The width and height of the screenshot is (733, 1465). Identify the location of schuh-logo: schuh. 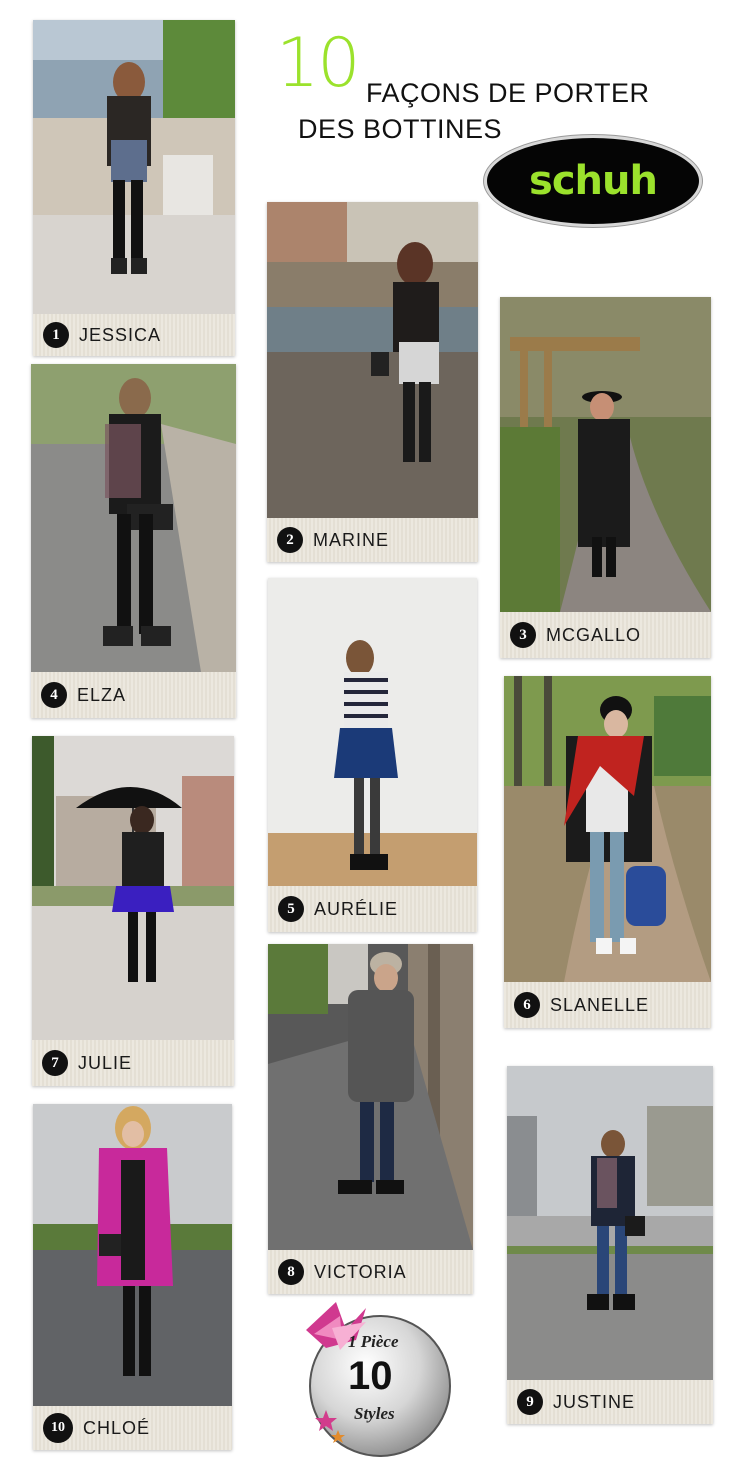
(593, 181).